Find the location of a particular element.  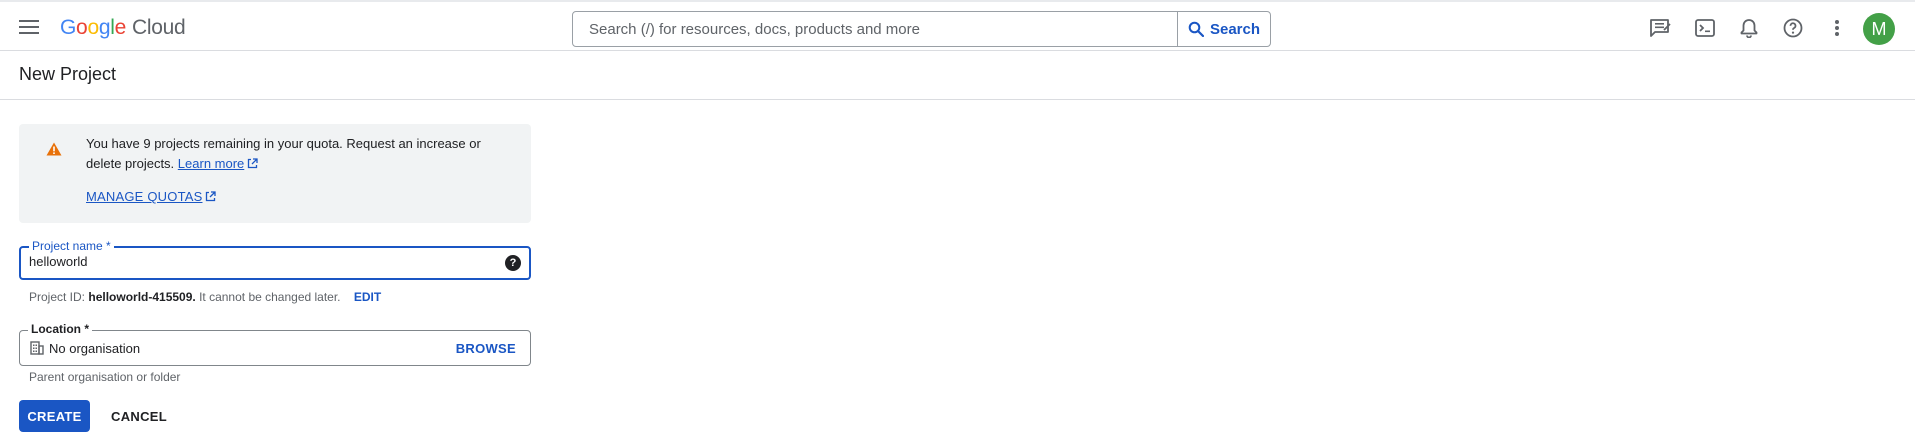

search-bar: Search is located at coordinates (921, 29).